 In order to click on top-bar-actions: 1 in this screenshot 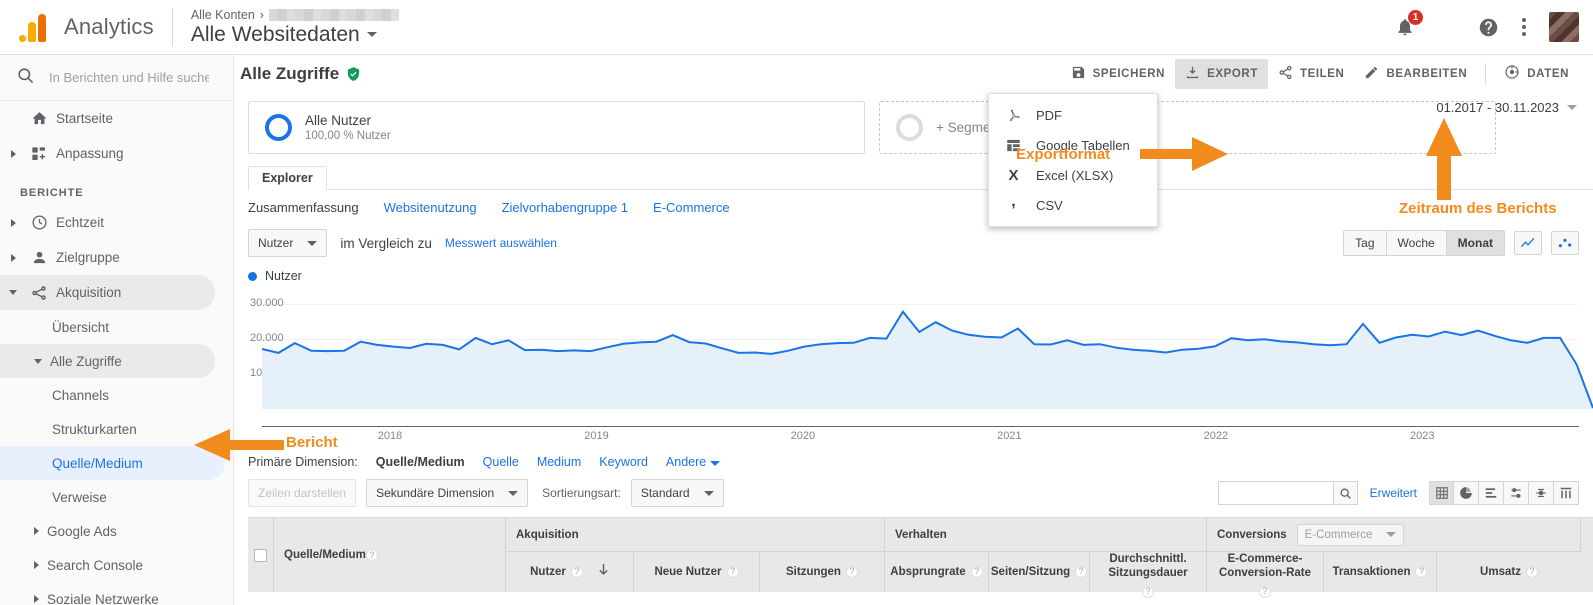, I will do `click(1494, 26)`.